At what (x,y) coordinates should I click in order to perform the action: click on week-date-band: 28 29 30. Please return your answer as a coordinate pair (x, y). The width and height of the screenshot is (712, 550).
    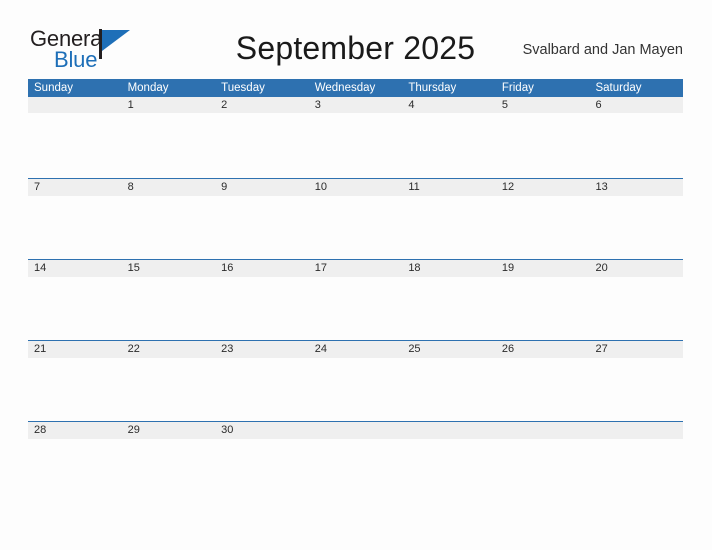
    Looking at the image, I should click on (355, 430).